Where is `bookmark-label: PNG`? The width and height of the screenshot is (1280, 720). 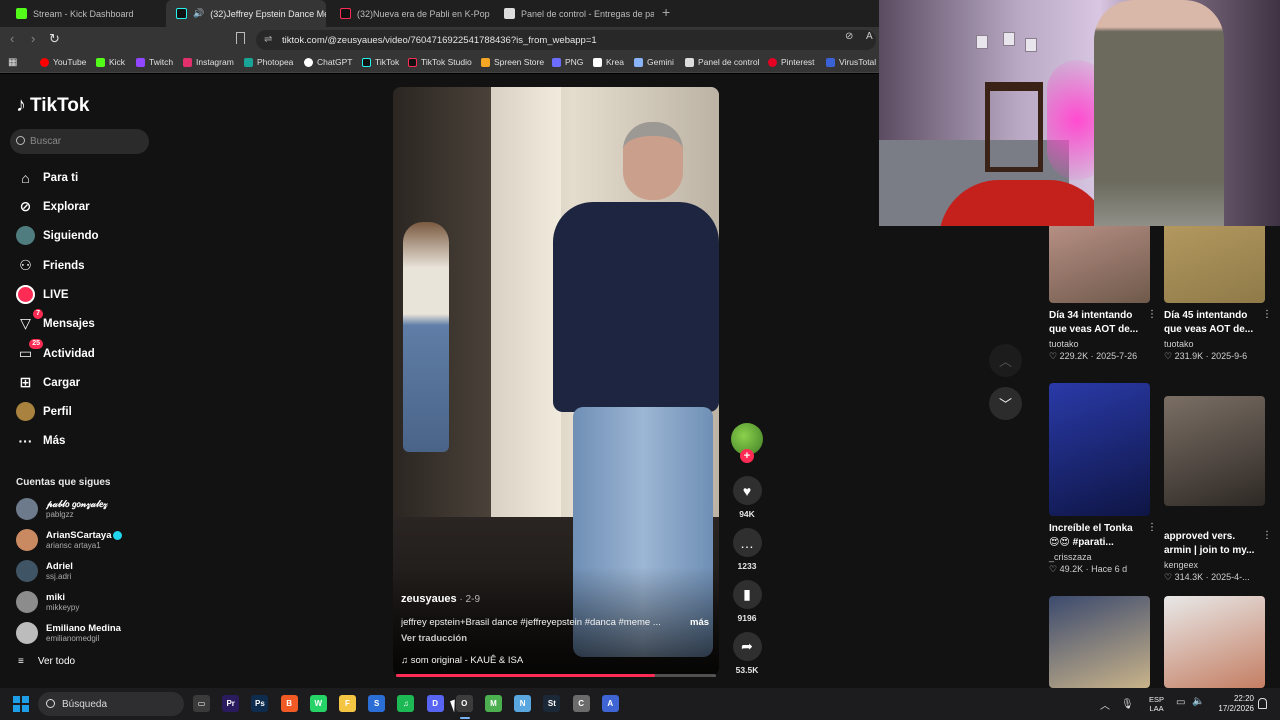
bookmark-label: PNG is located at coordinates (574, 62).